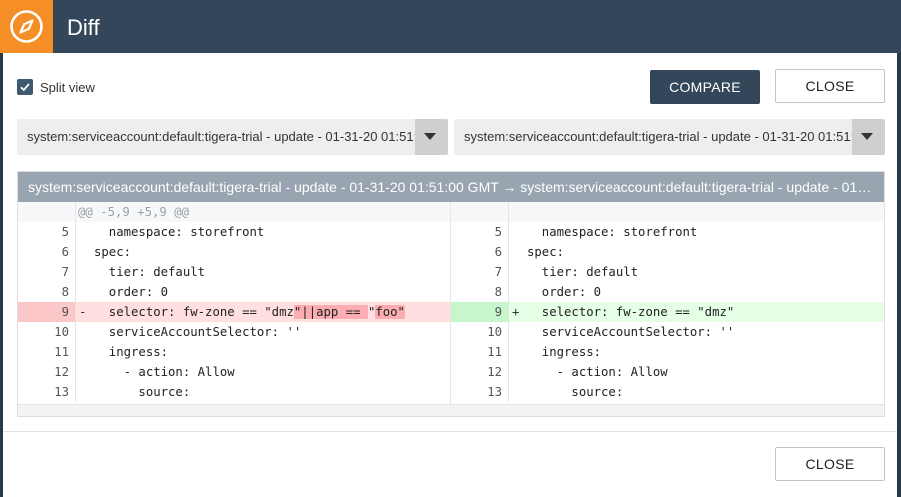 The image size is (901, 497). What do you see at coordinates (134, 212) in the screenshot?
I see `hunk-header: @@ -5,9 +5,9 @@` at bounding box center [134, 212].